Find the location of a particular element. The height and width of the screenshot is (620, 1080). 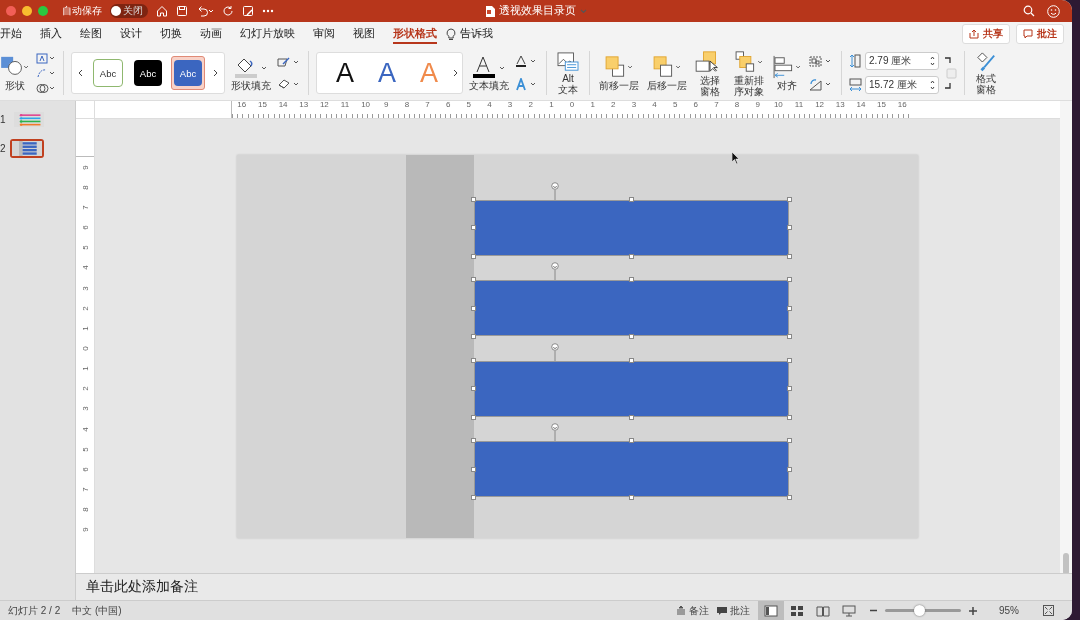

ribbon-tab: 幻灯片放映 is located at coordinates (267, 34).